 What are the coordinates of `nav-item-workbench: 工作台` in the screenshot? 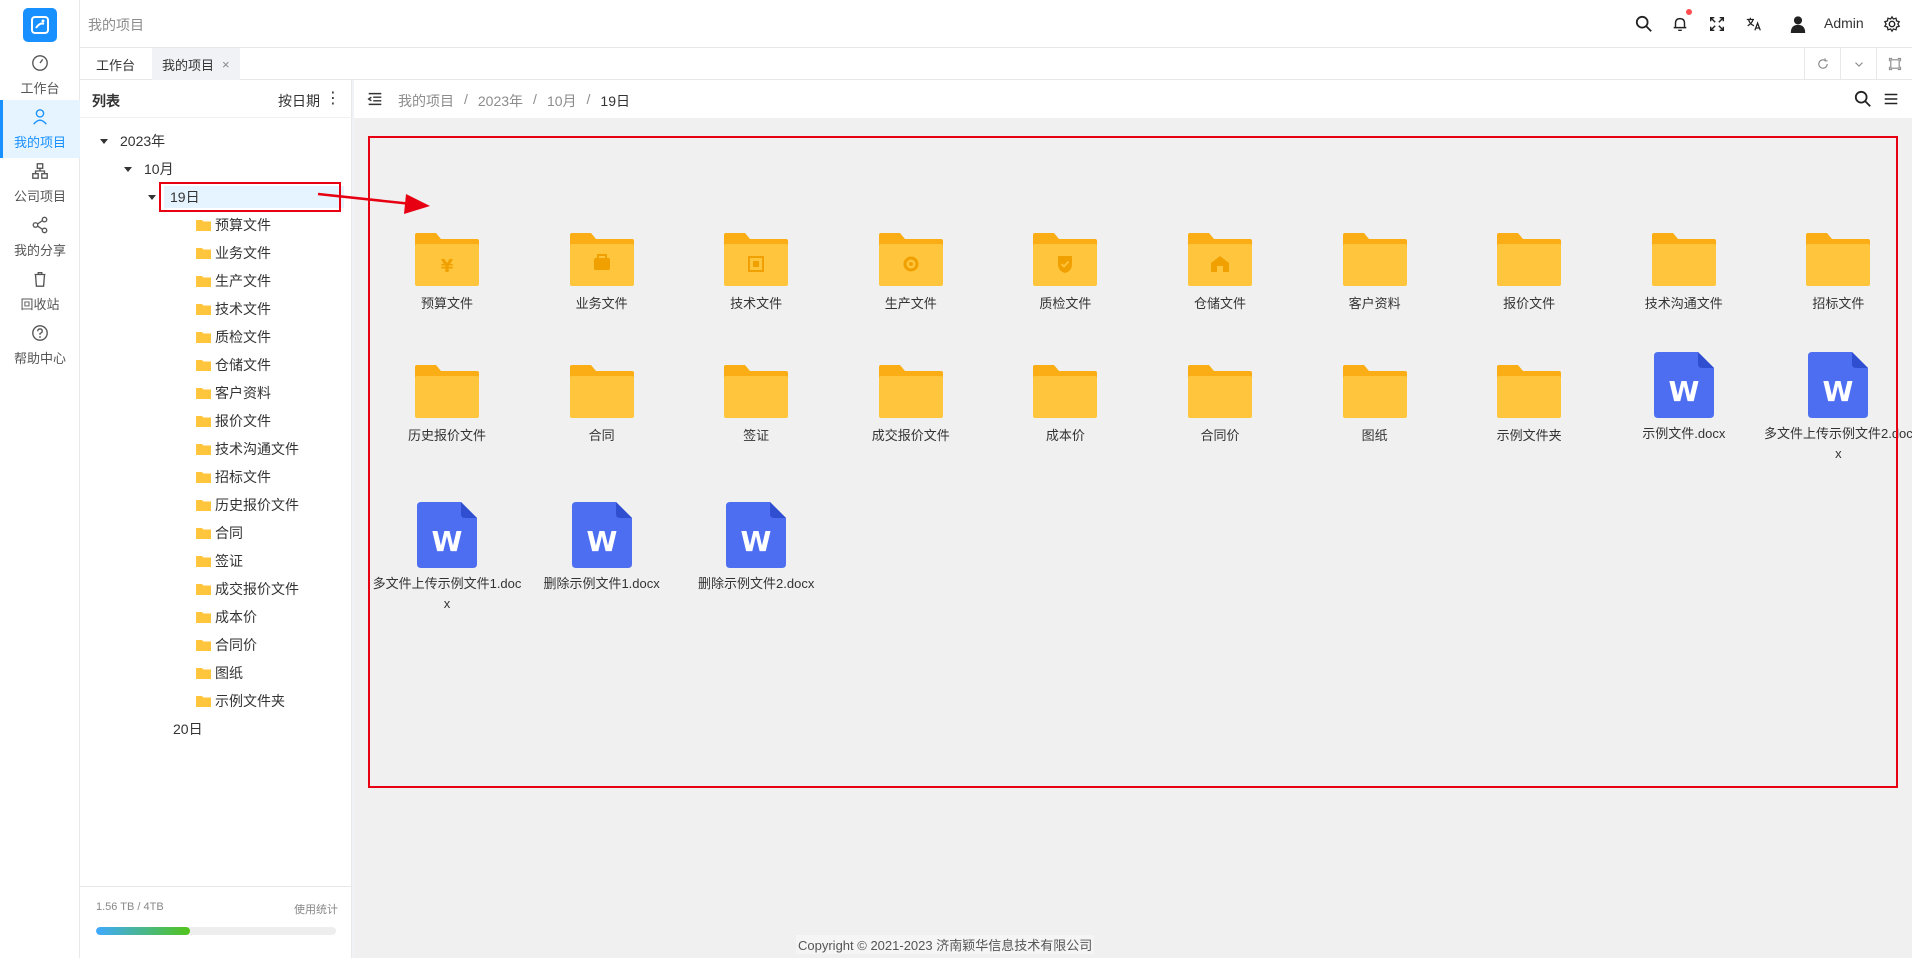 It's located at (40, 75).